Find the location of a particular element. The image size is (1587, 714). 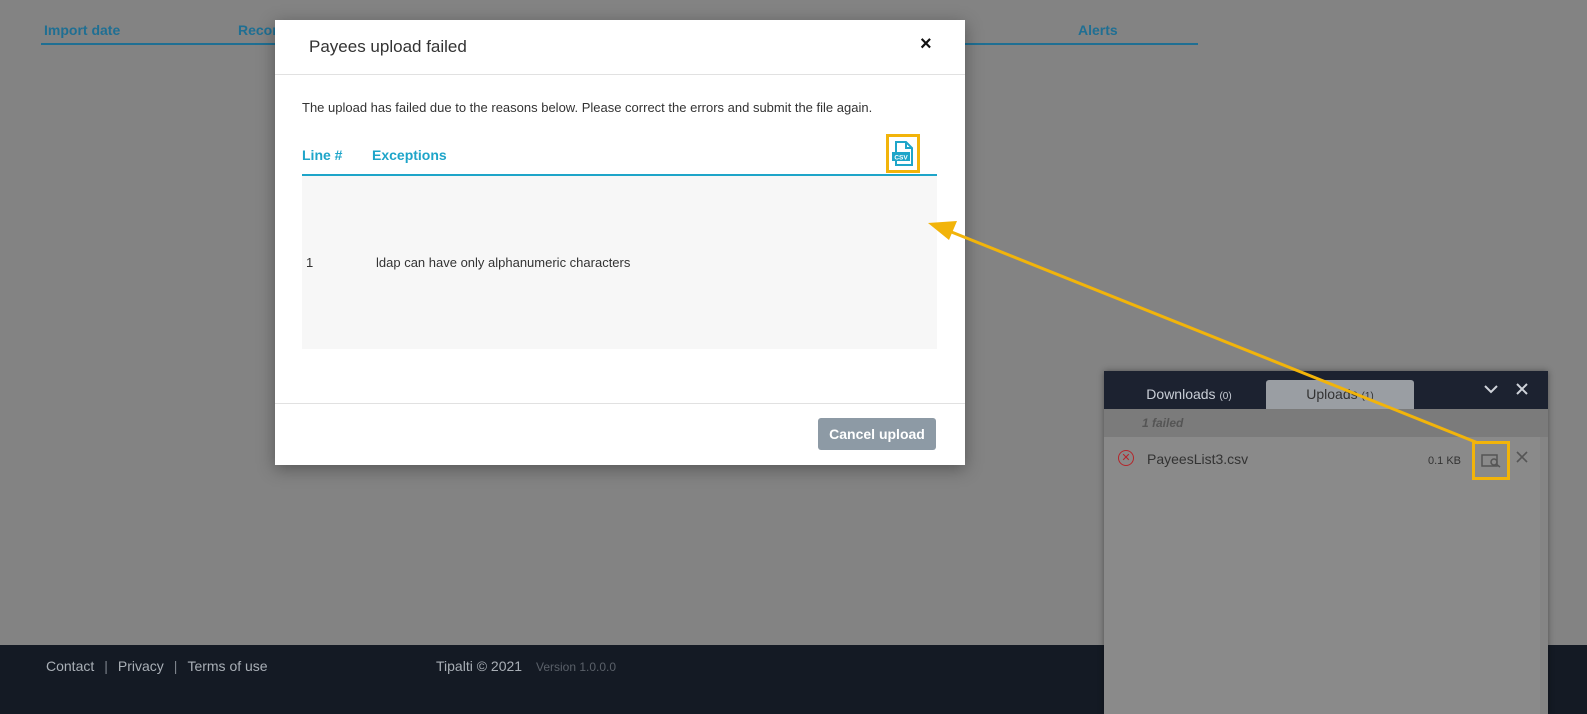

column-import-date: Import date is located at coordinates (82, 30).